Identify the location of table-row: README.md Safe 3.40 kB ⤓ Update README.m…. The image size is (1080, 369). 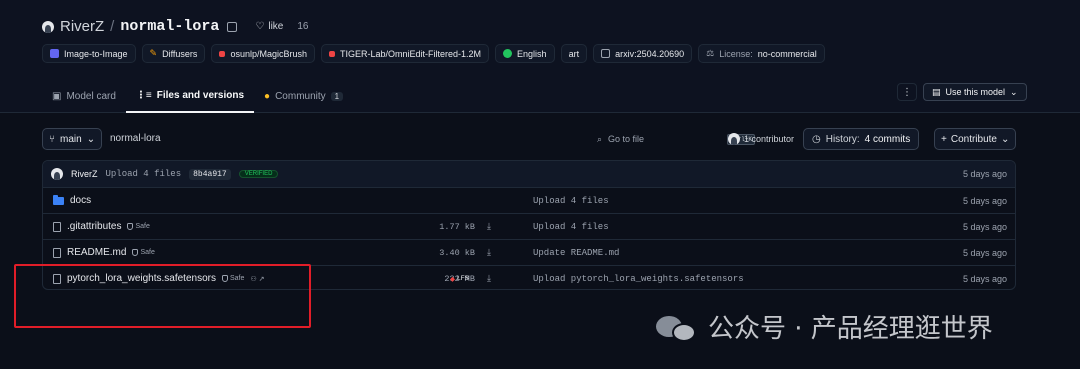
(529, 252).